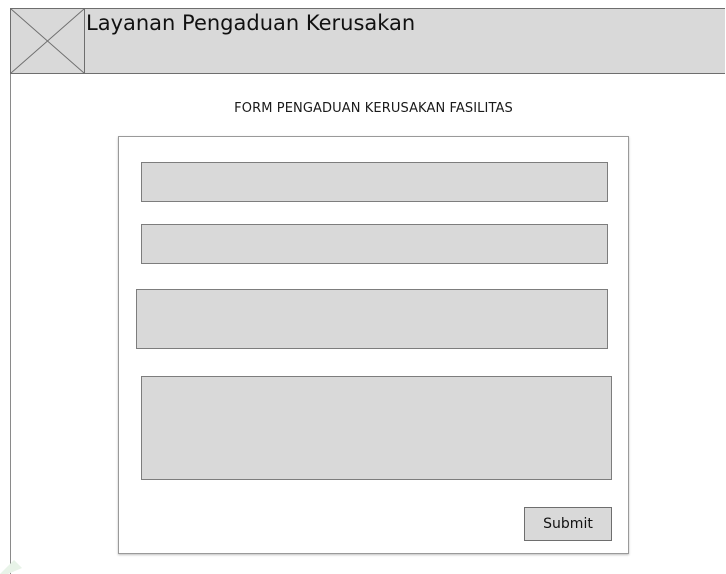  I want to click on logo-image-placeholder, so click(47, 41).